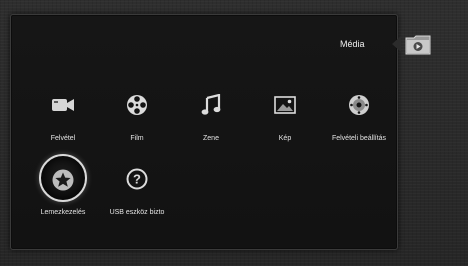  Describe the element at coordinates (359, 138) in the screenshot. I see `menu-item-label: Felvételi beállítás` at that location.